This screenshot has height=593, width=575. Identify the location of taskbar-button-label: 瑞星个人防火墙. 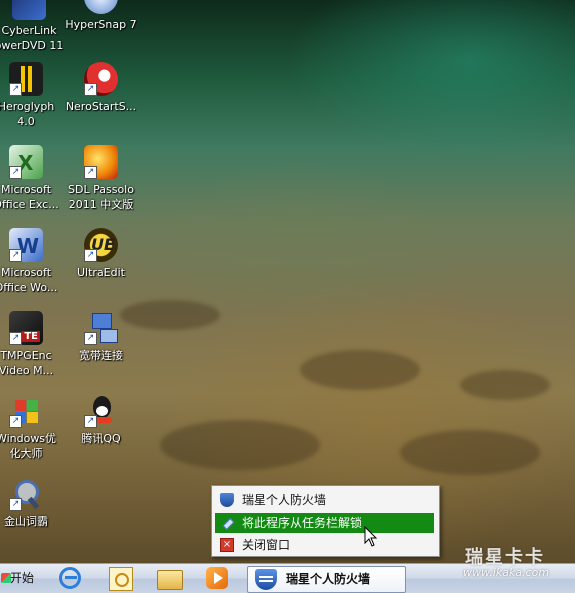
(328, 579).